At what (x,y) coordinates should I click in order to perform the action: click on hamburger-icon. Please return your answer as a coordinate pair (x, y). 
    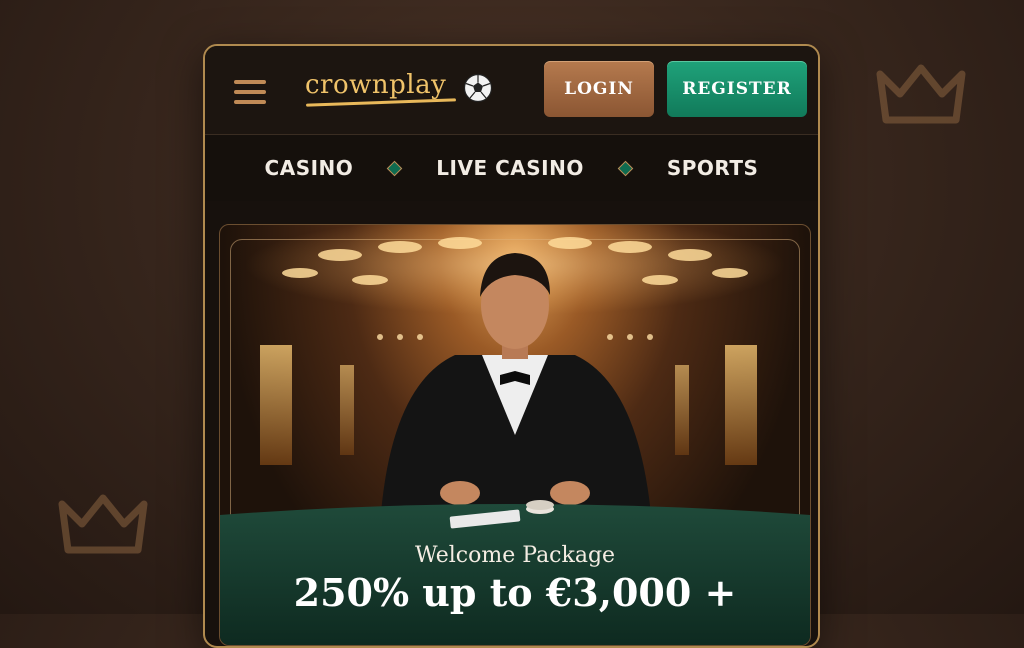
    Looking at the image, I should click on (250, 92).